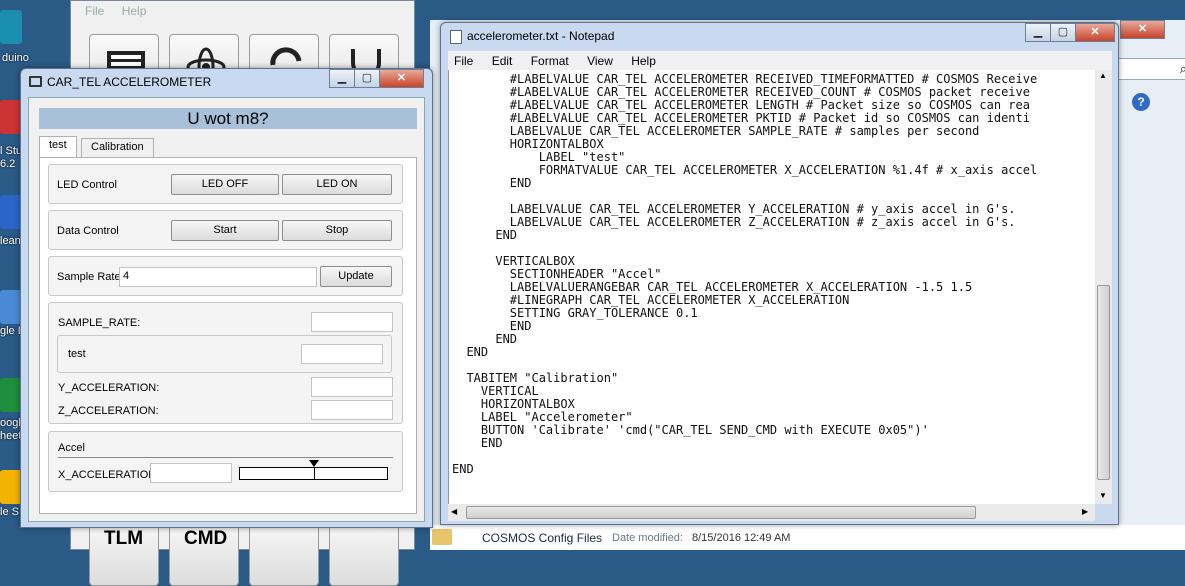 The width and height of the screenshot is (1185, 586). I want to click on led-off-button: LED OFF, so click(225, 184).